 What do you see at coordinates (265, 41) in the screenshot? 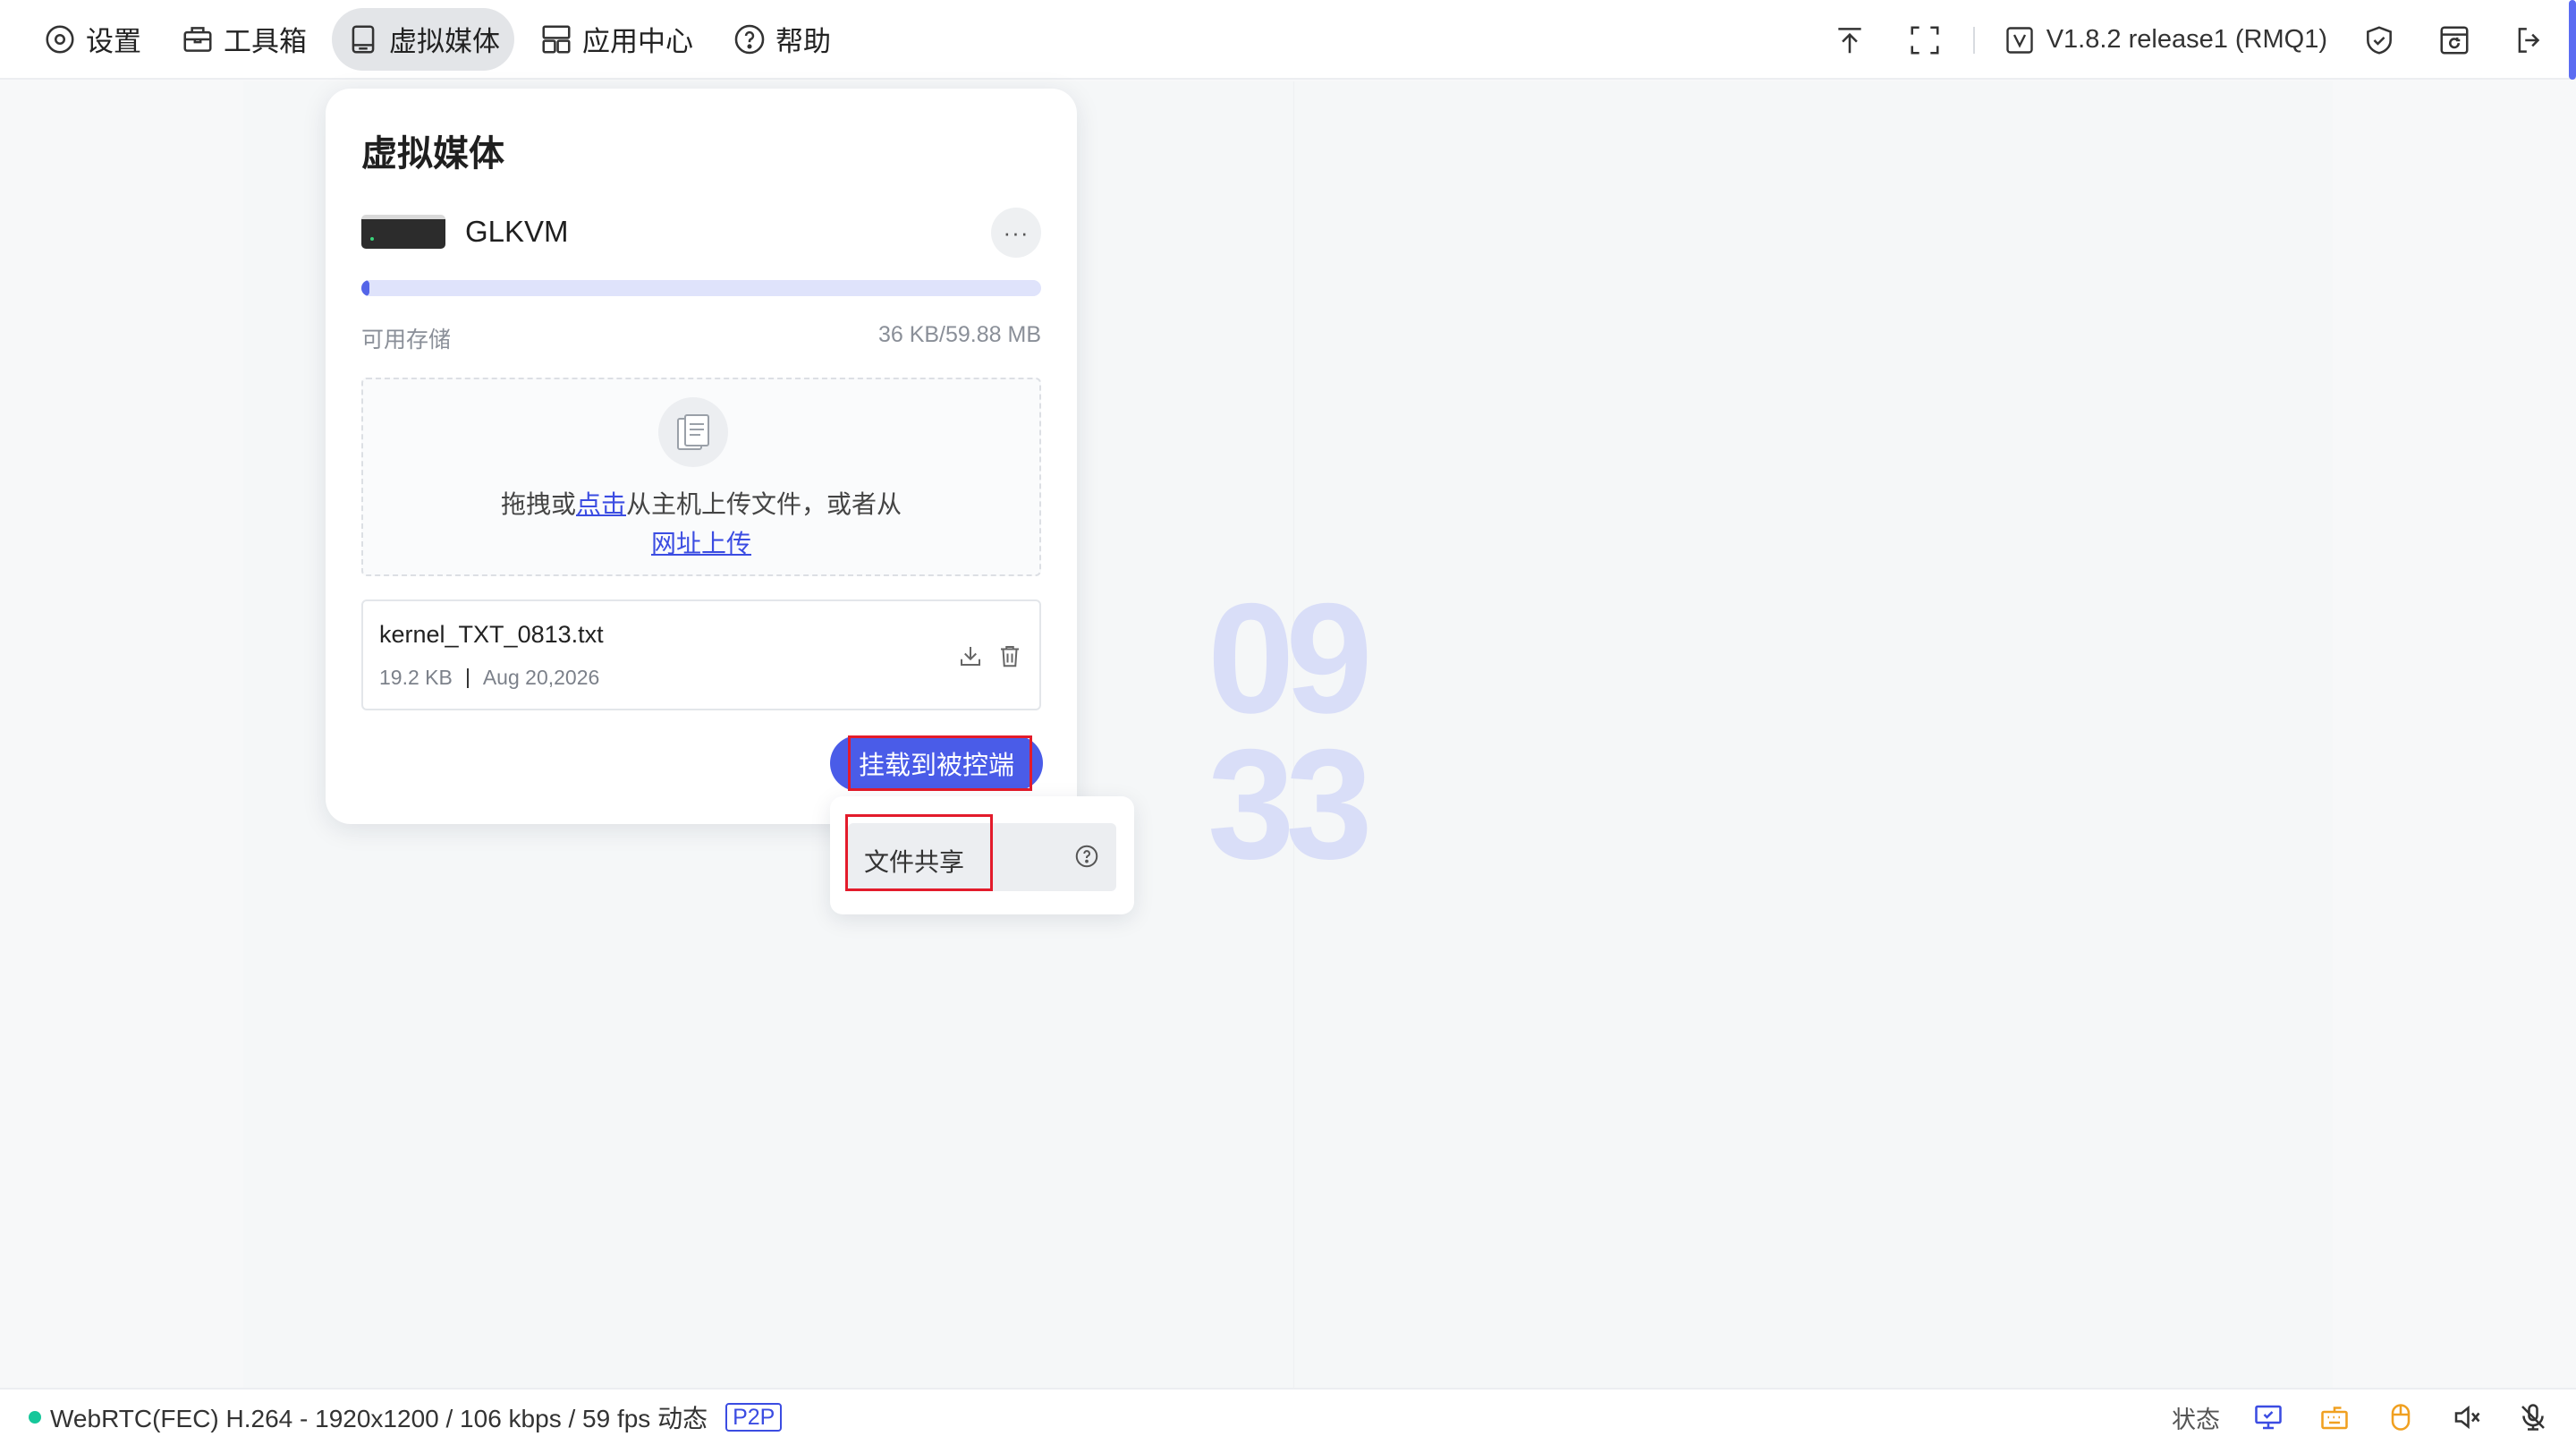
I see `nav-toolbox-label: 工具箱` at bounding box center [265, 41].